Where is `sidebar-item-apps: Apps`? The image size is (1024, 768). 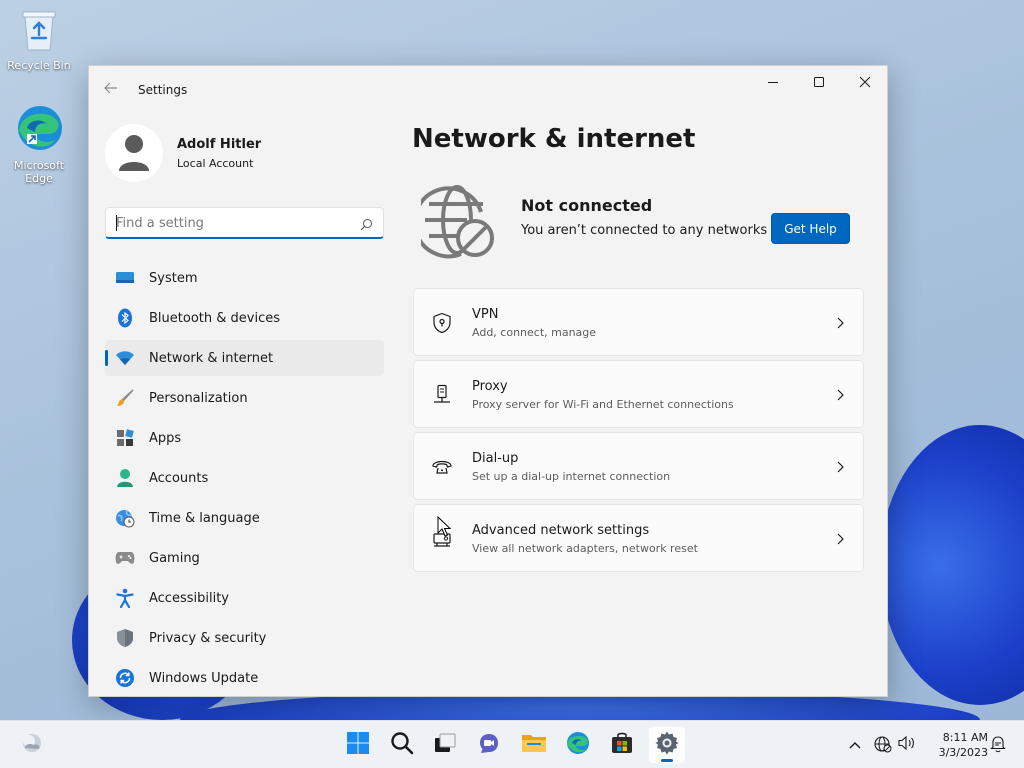 sidebar-item-apps: Apps is located at coordinates (244, 438).